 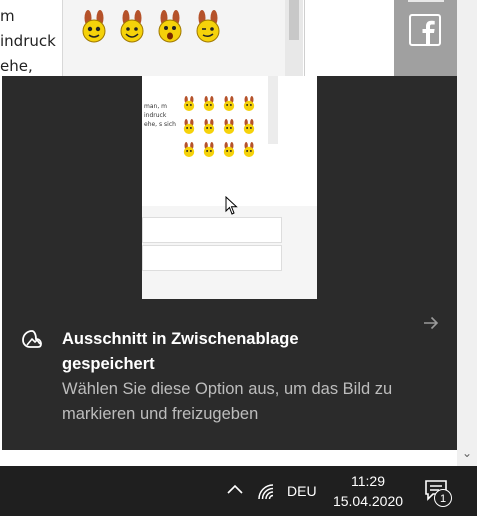 I want to click on notification-count-badge: 1, so click(x=443, y=498).